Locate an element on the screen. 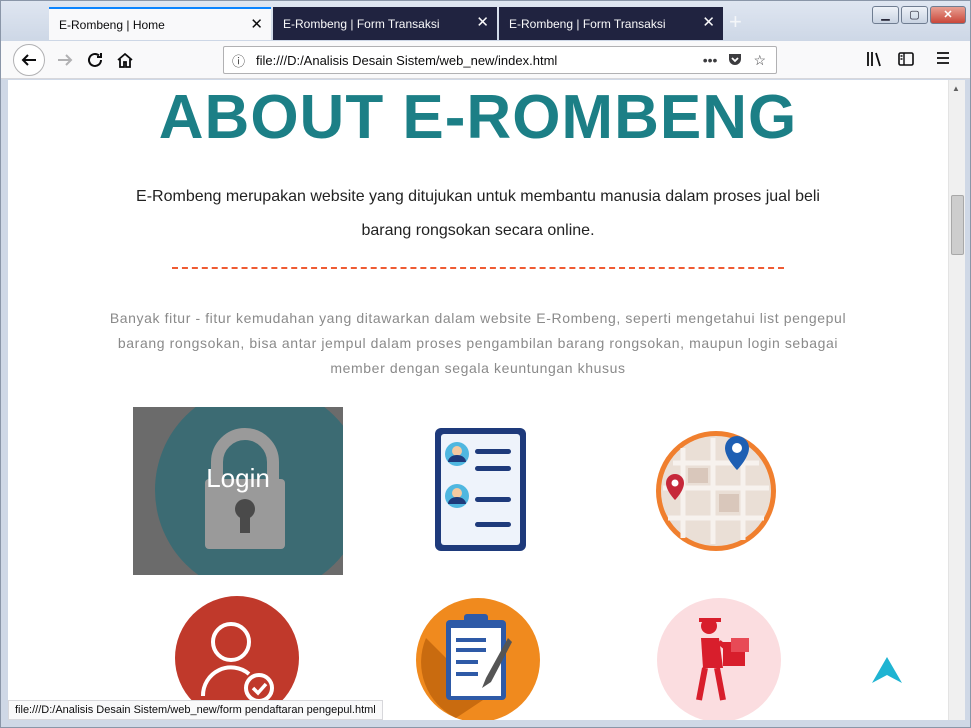 This screenshot has height=728, width=971. tab-form-transaksi-1: E-Rombeng | Form Transaksi ✕ is located at coordinates (385, 23).